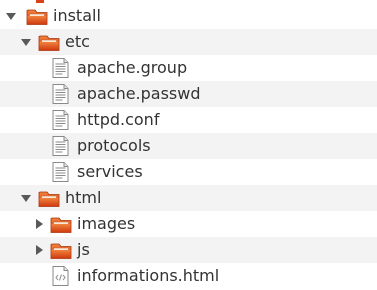 The width and height of the screenshot is (377, 290). I want to click on tree-row-install: install, so click(188, 16).